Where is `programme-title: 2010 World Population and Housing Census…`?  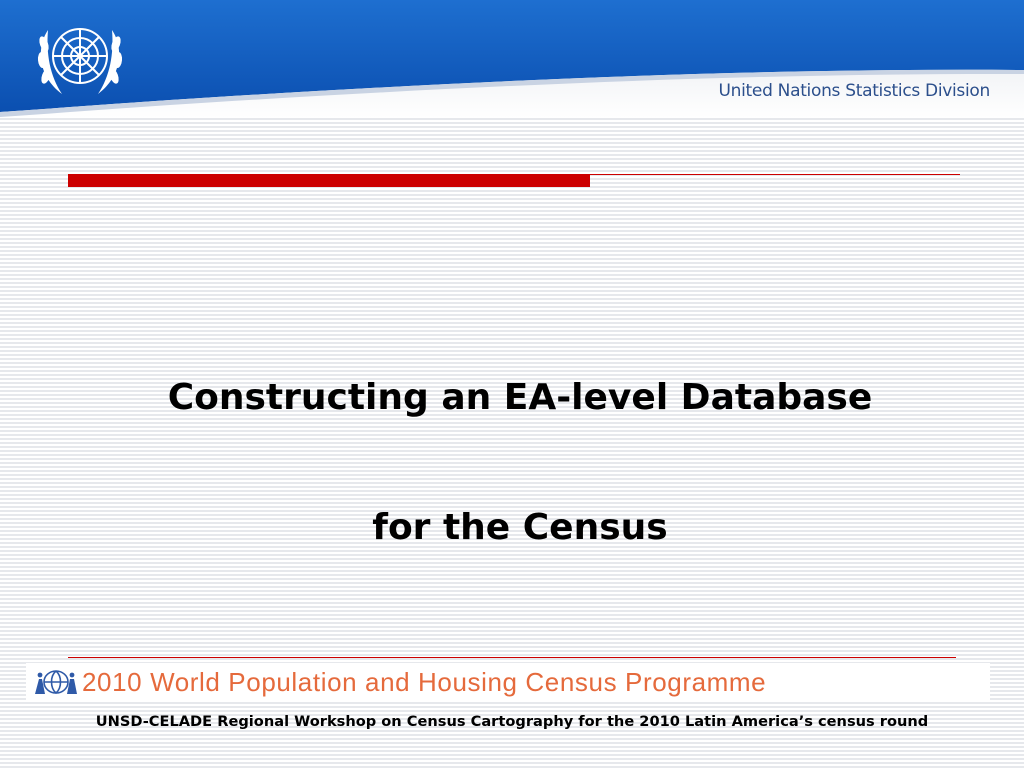 programme-title: 2010 World Population and Housing Census… is located at coordinates (424, 682).